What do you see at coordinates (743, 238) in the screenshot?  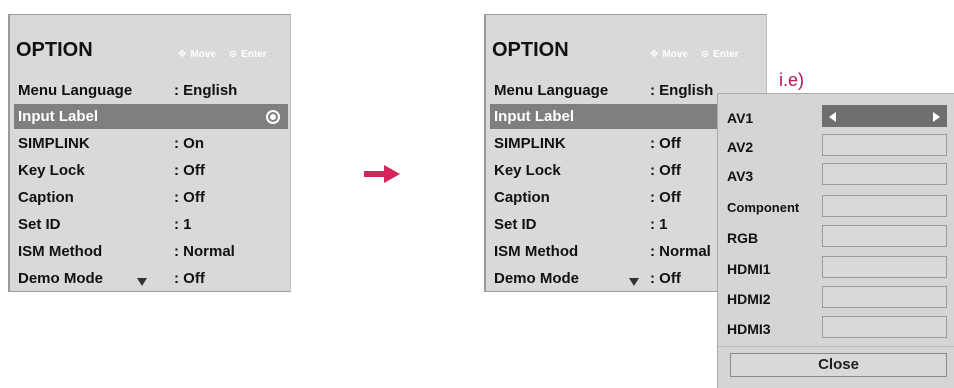 I see `input-name: RGB` at bounding box center [743, 238].